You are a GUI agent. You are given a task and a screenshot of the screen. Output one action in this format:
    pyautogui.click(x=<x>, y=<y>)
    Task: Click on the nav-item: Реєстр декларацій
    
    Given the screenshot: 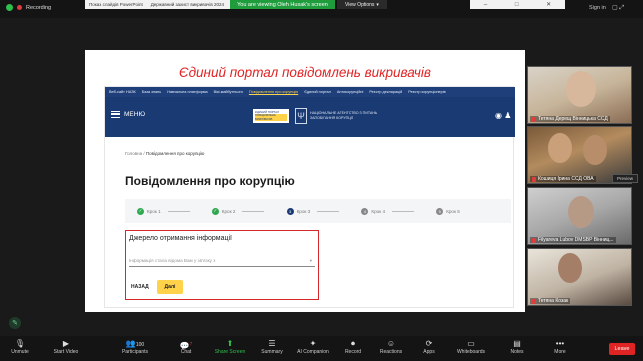 What is the action you would take?
    pyautogui.click(x=386, y=92)
    